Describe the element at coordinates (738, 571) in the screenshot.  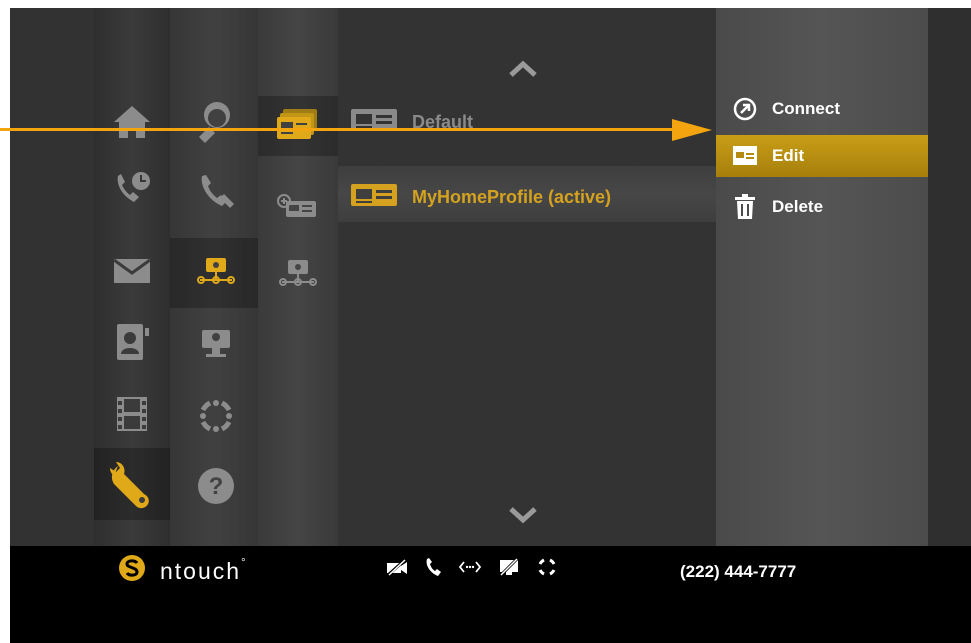
I see `phone-number: (222) 444-7777` at that location.